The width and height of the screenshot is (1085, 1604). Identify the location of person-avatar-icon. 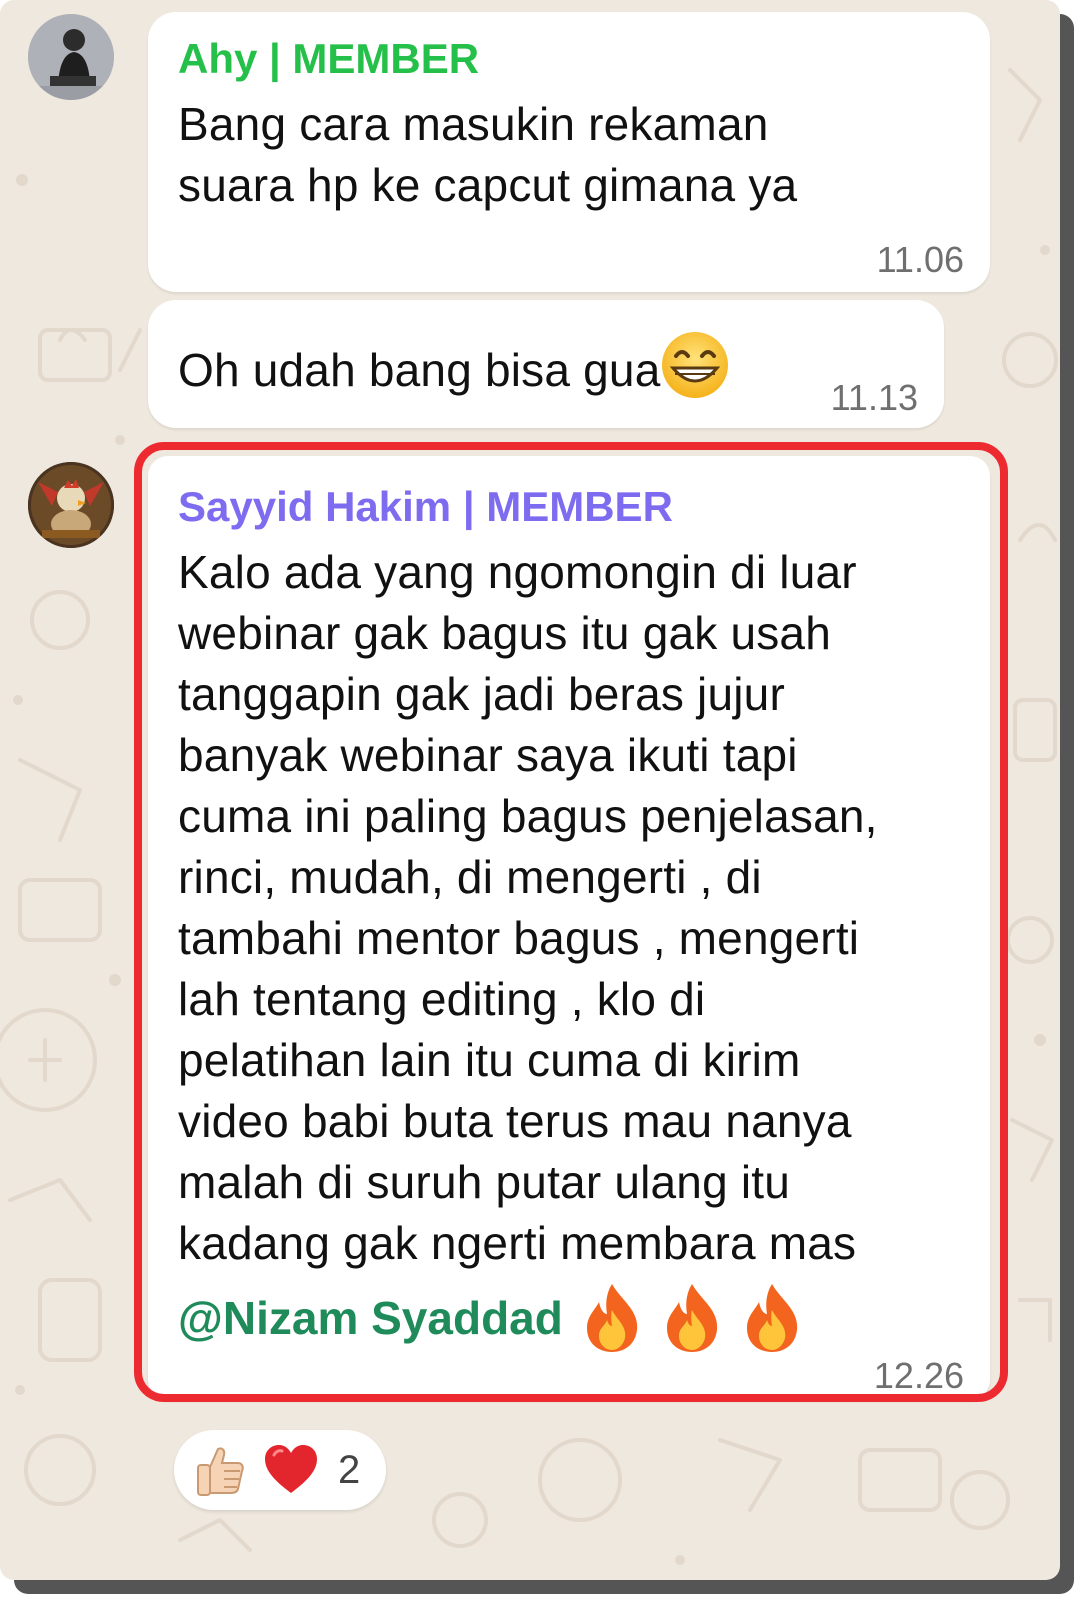
(71, 57).